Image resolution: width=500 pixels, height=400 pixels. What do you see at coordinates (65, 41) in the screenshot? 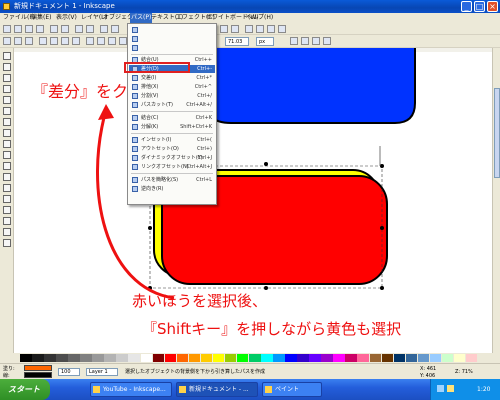
I see `flip-horizontal-icon` at bounding box center [65, 41].